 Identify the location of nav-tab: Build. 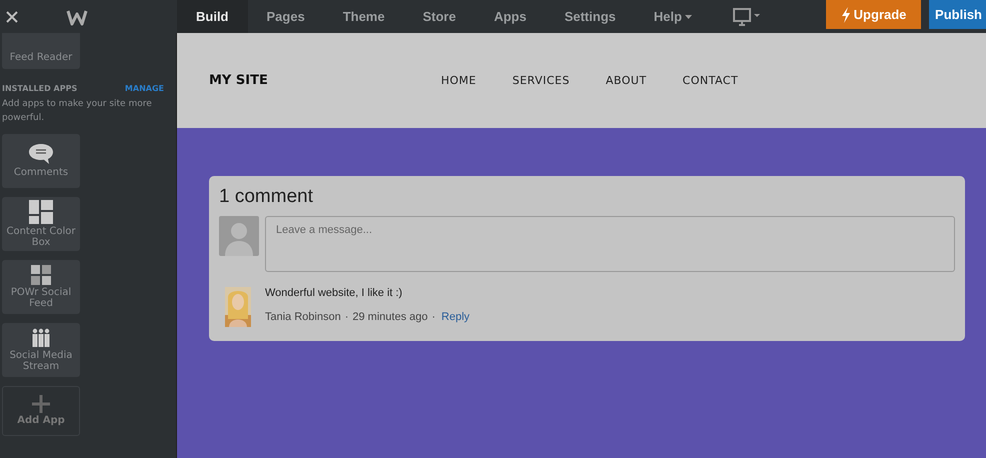
(212, 16).